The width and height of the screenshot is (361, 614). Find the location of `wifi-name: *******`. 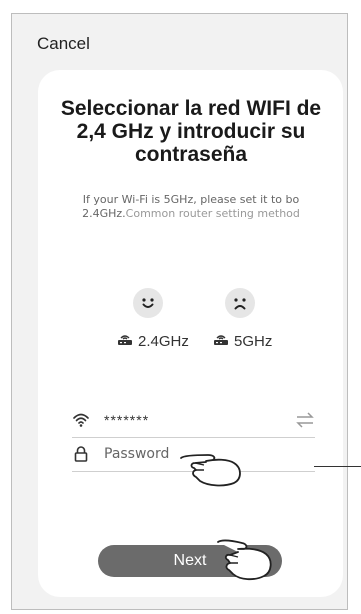

wifi-name: ******* is located at coordinates (127, 420).